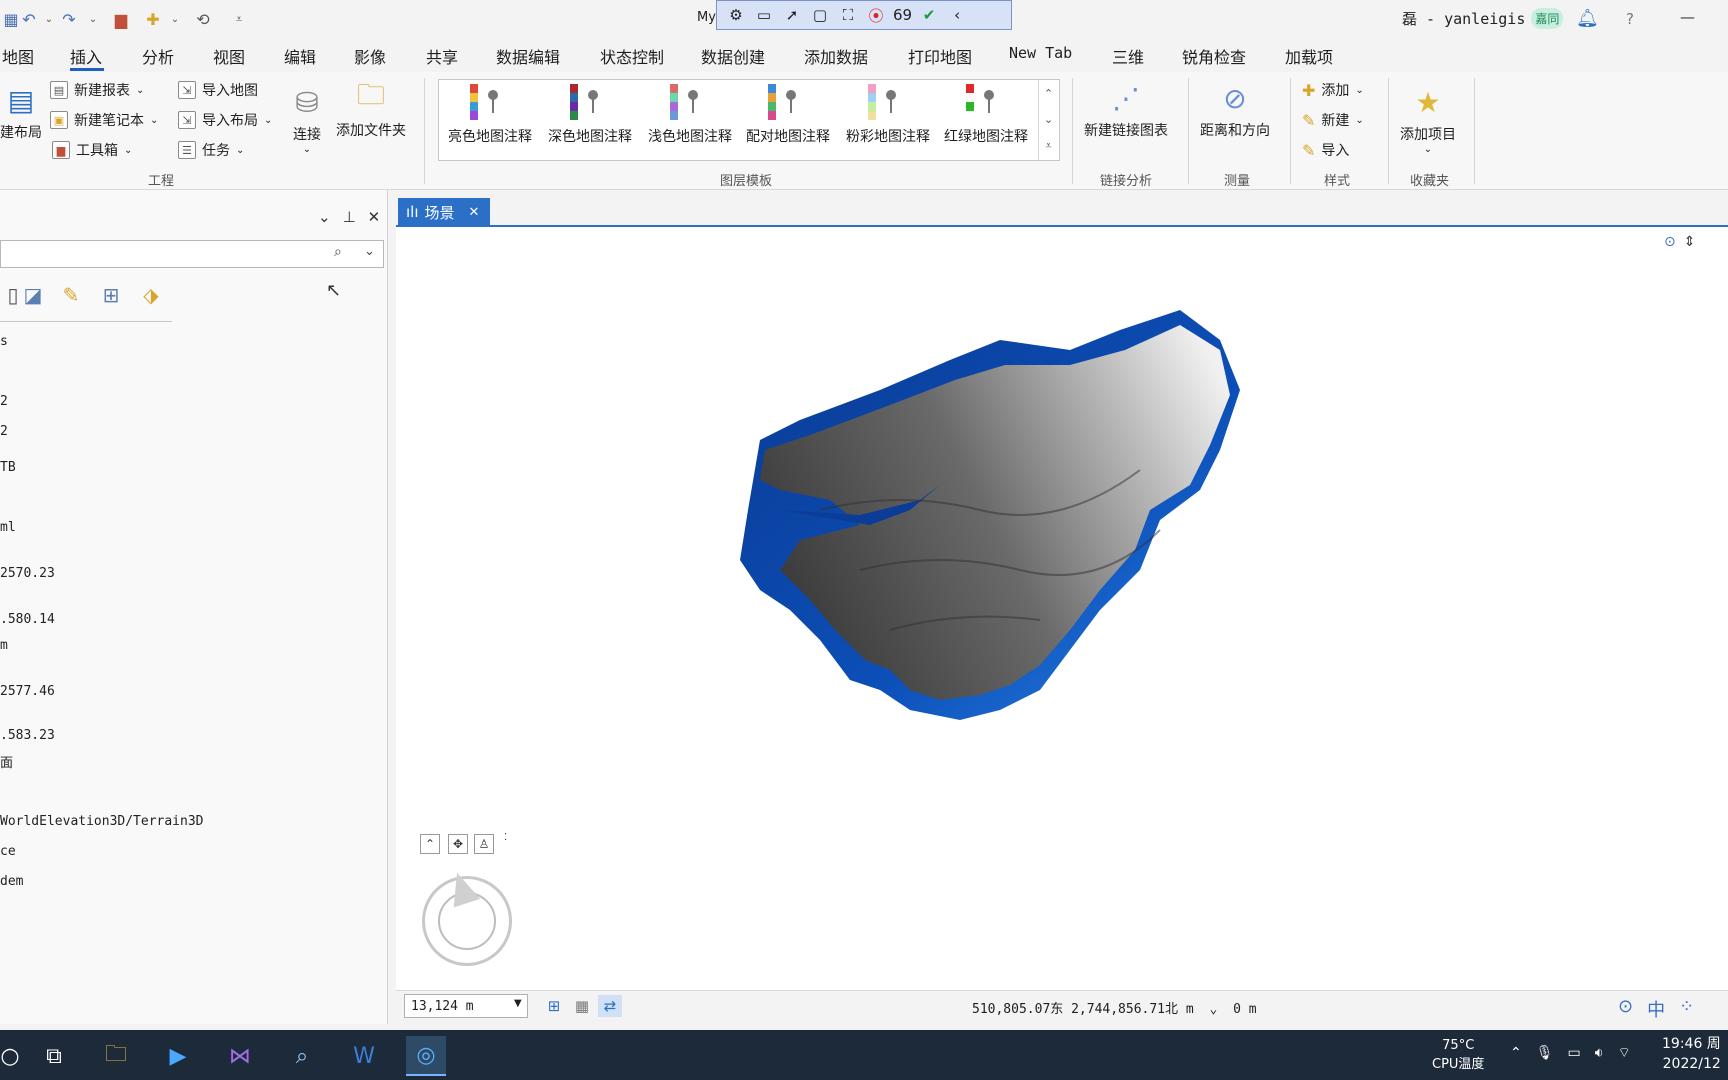 The width and height of the screenshot is (1728, 1080). Describe the element at coordinates (1333, 90) in the screenshot. I see `style-add-button: ✚ 添加 ⌄` at that location.